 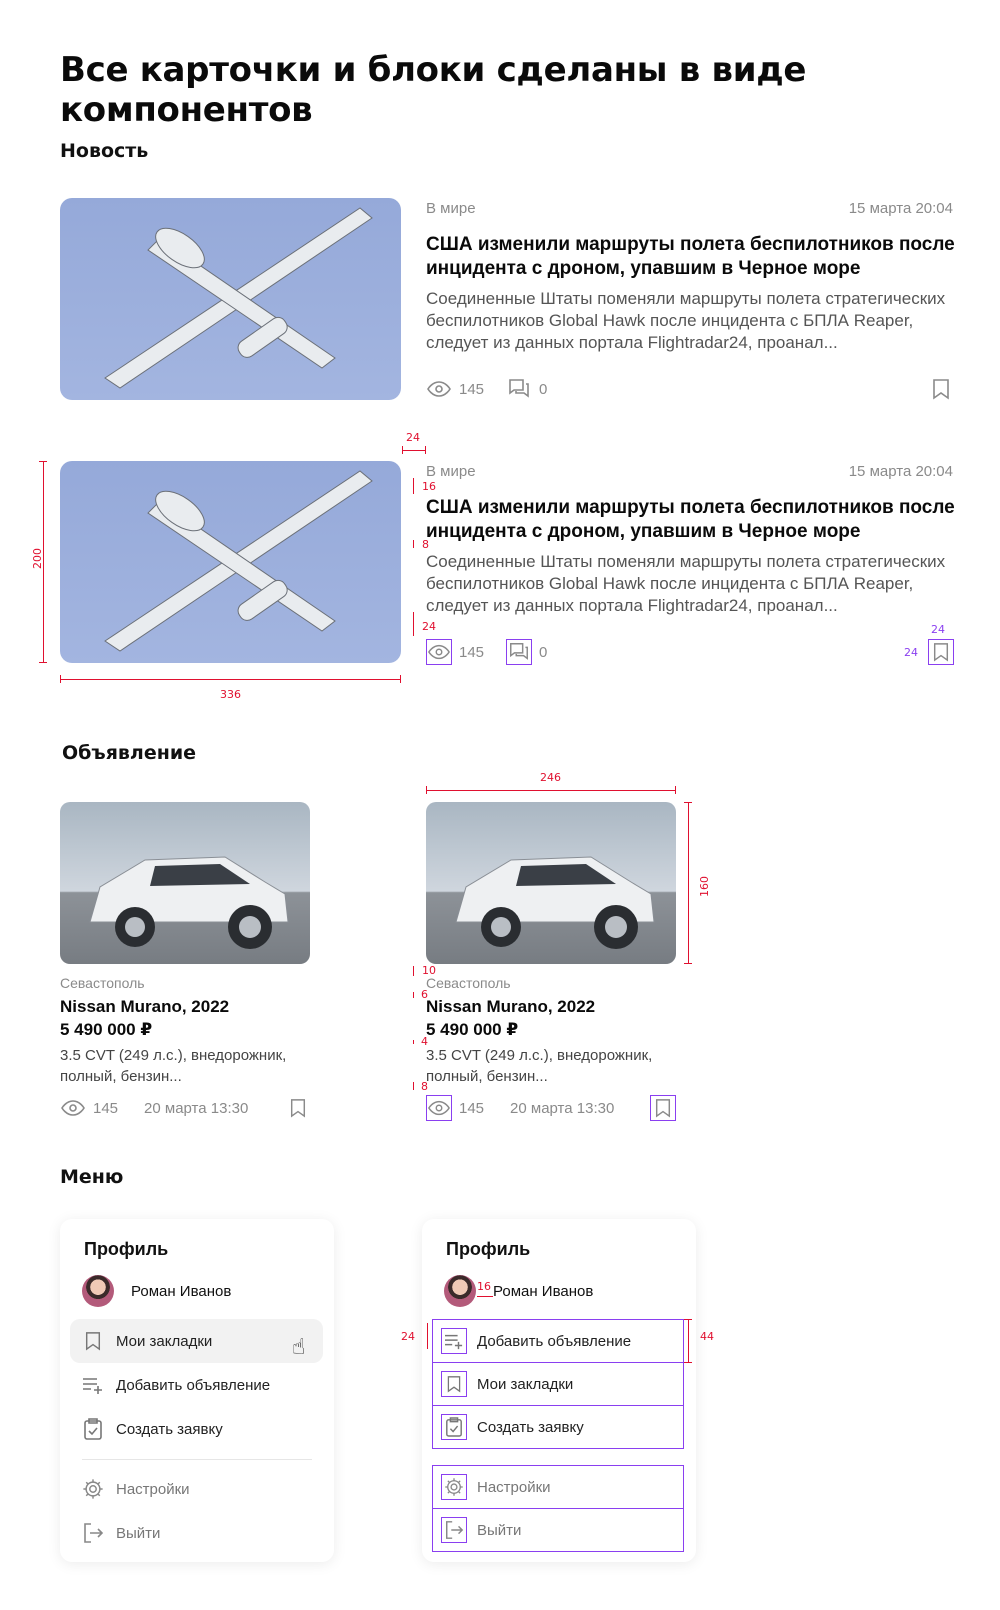 I want to click on section-title-menu: Меню, so click(x=92, y=1177).